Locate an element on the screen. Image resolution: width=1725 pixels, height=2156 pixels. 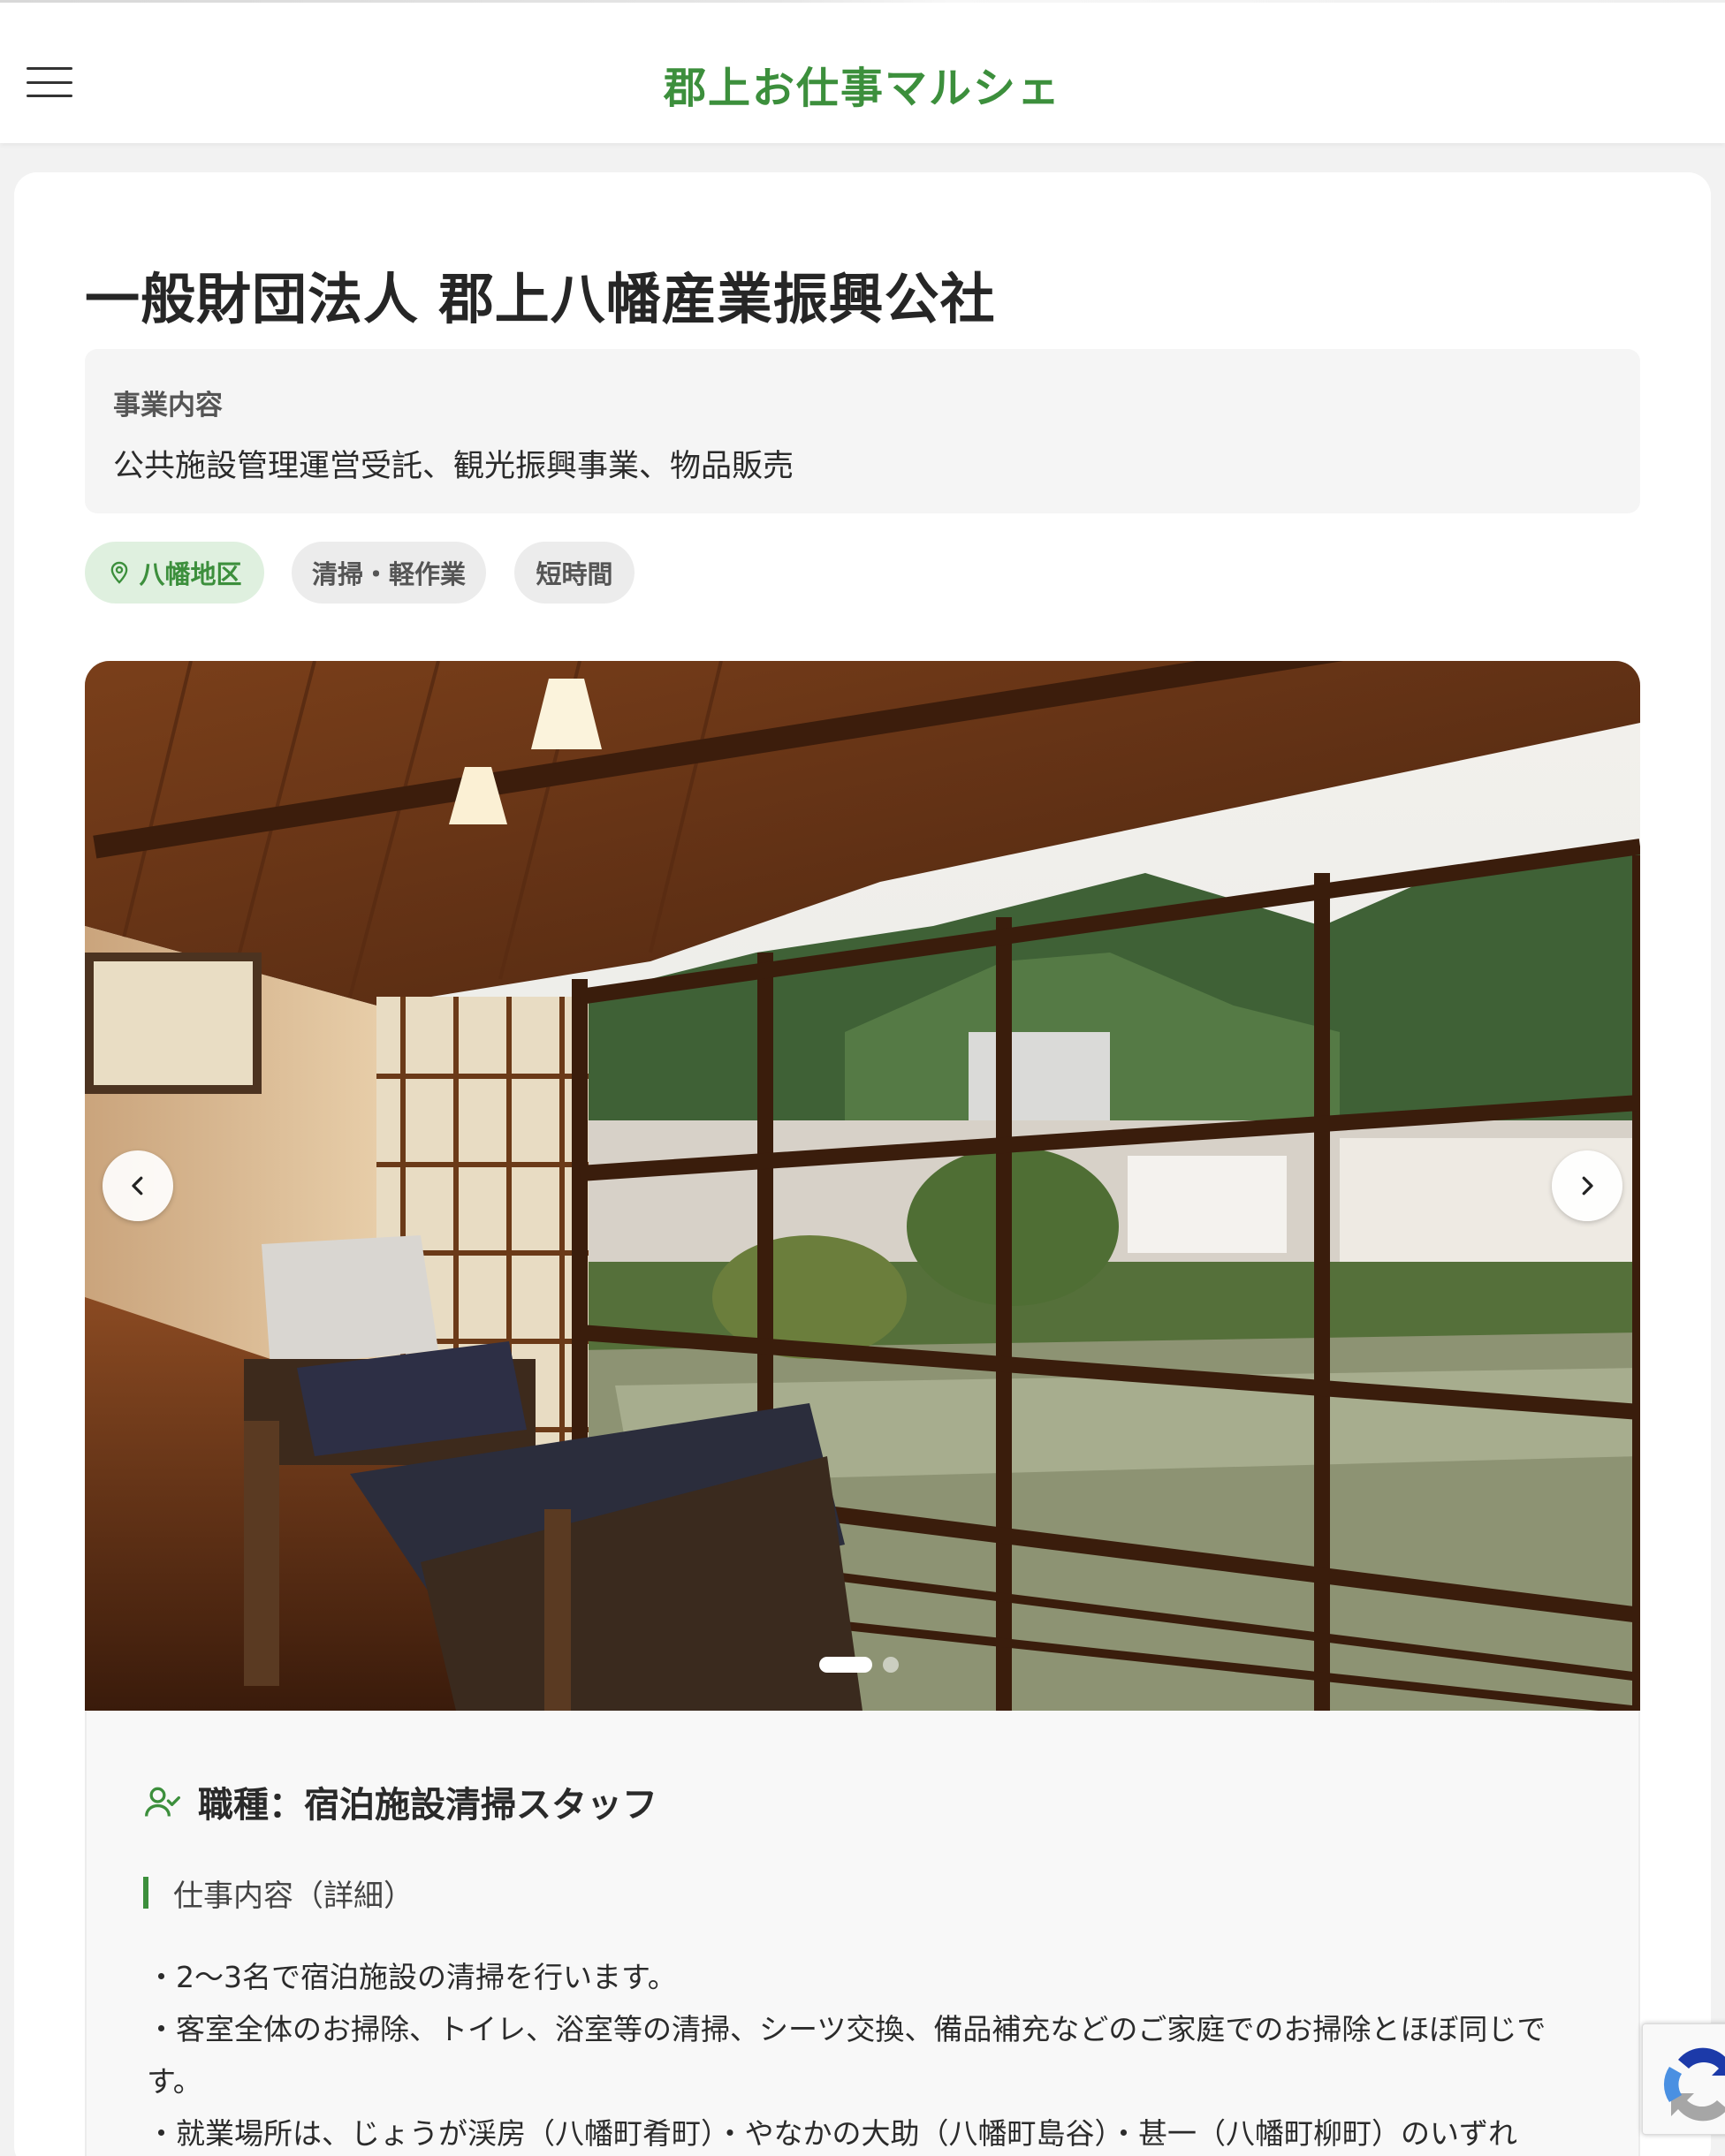
chevron-left-icon is located at coordinates (137, 1186).